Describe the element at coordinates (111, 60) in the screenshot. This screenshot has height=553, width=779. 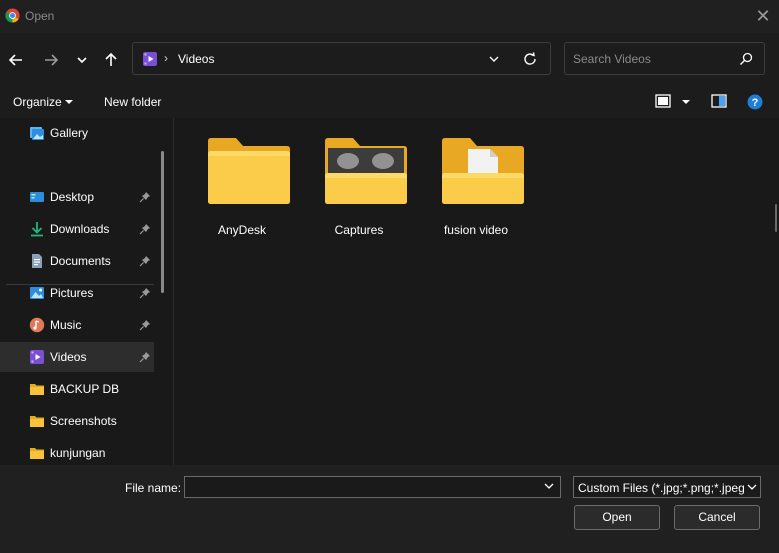
I see `up-arrow-icon` at that location.